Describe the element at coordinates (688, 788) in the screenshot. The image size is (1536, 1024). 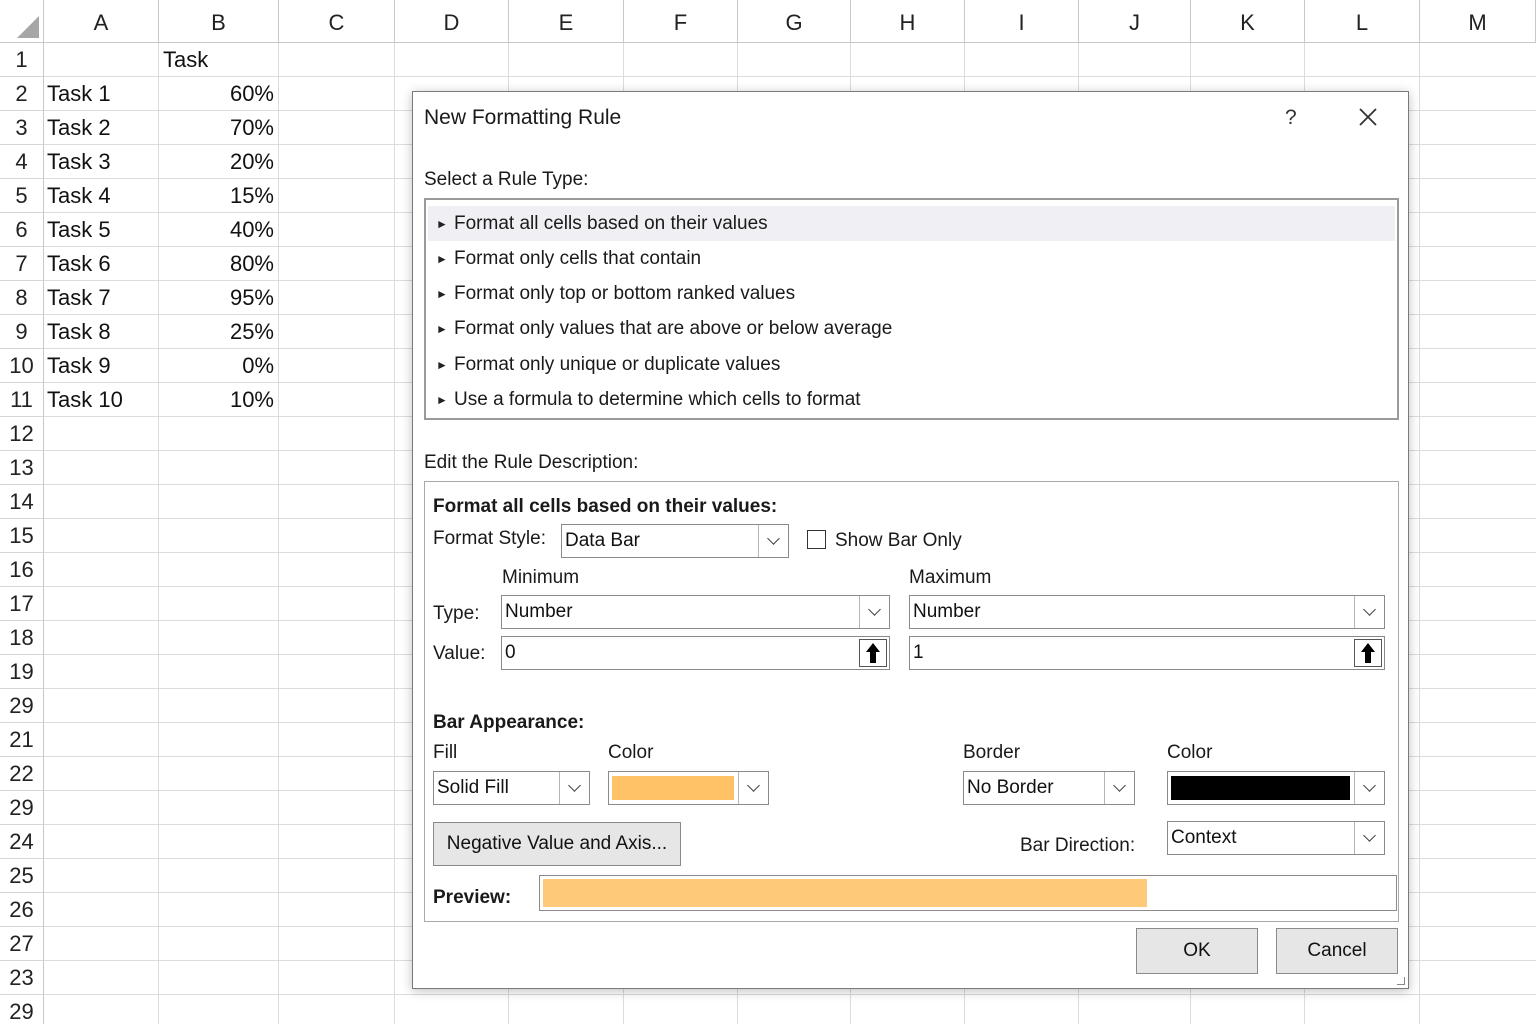
I see `fill-color-dropdown` at that location.